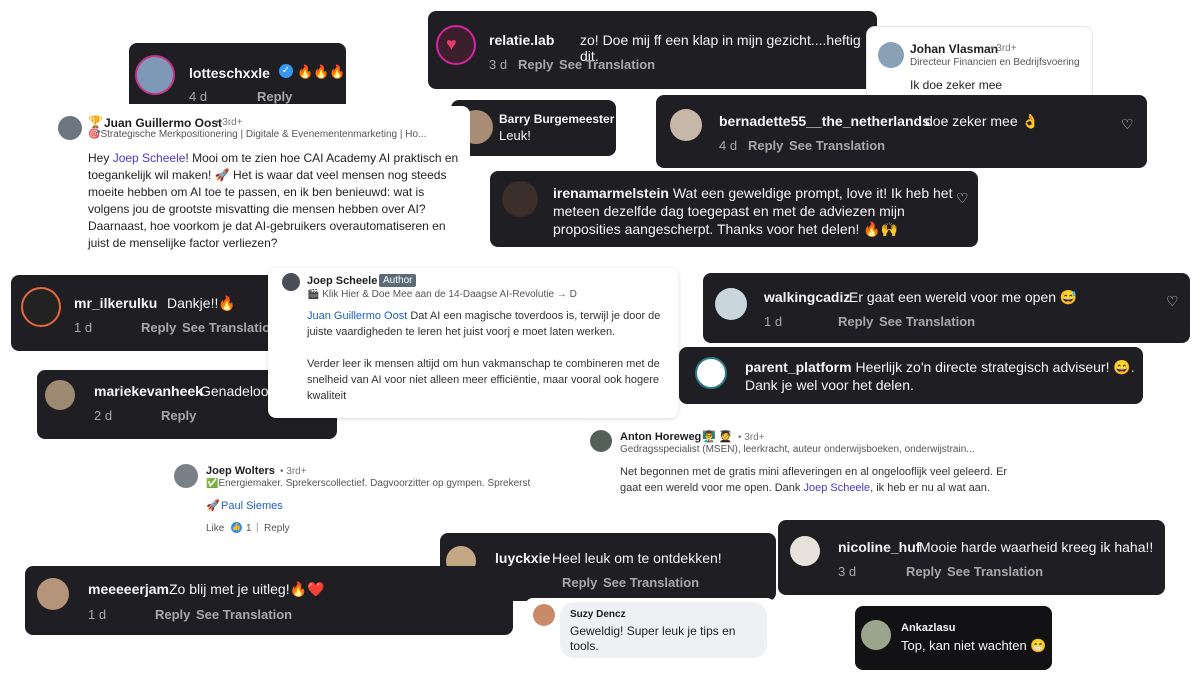  I want to click on author-name: Johan Vlasman, so click(954, 49).